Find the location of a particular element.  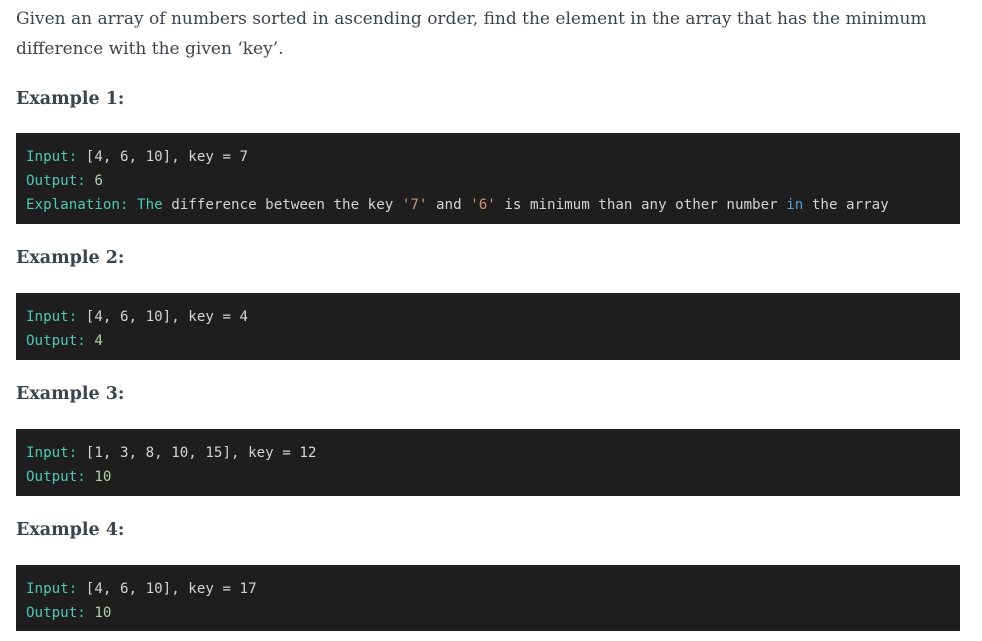

explanation-the: The is located at coordinates (150, 205).